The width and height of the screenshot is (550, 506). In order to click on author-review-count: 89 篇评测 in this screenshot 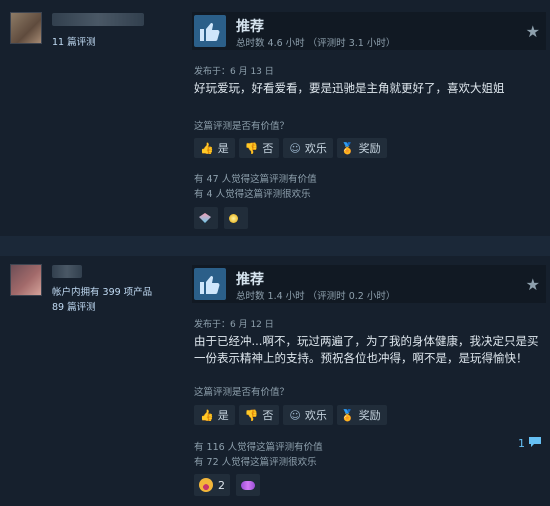, I will do `click(74, 306)`.